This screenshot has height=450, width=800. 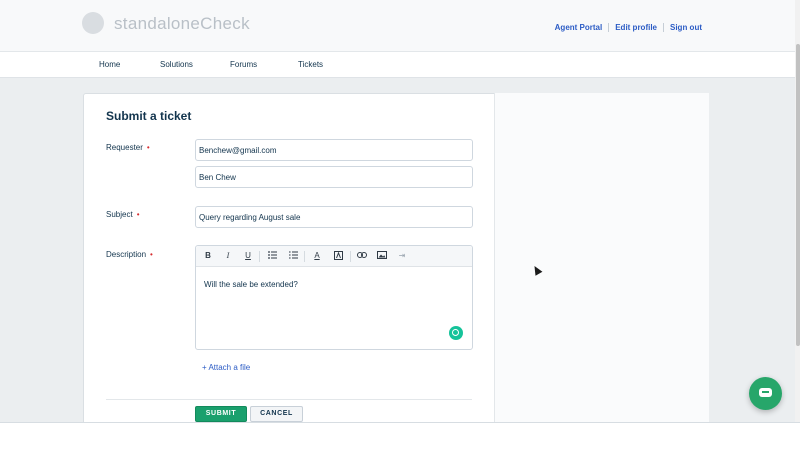 What do you see at coordinates (317, 255) in the screenshot?
I see `font-color-button: A` at bounding box center [317, 255].